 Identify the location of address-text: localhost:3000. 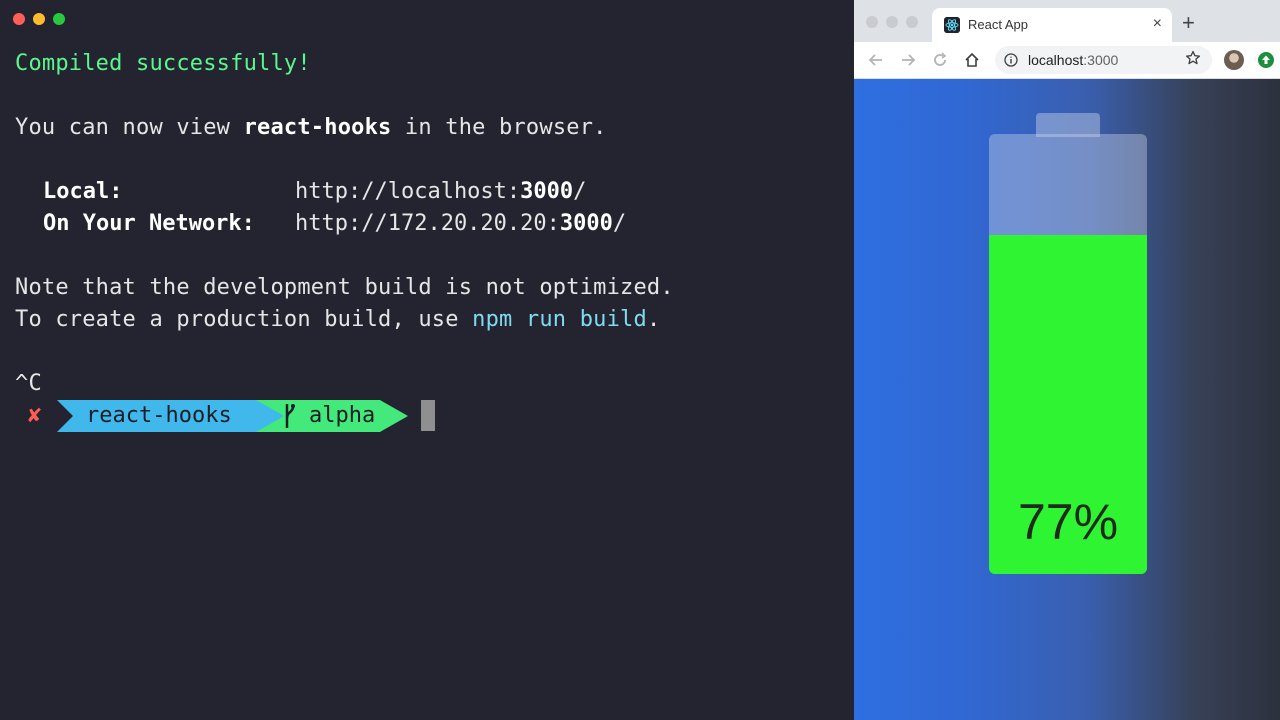
(1073, 60).